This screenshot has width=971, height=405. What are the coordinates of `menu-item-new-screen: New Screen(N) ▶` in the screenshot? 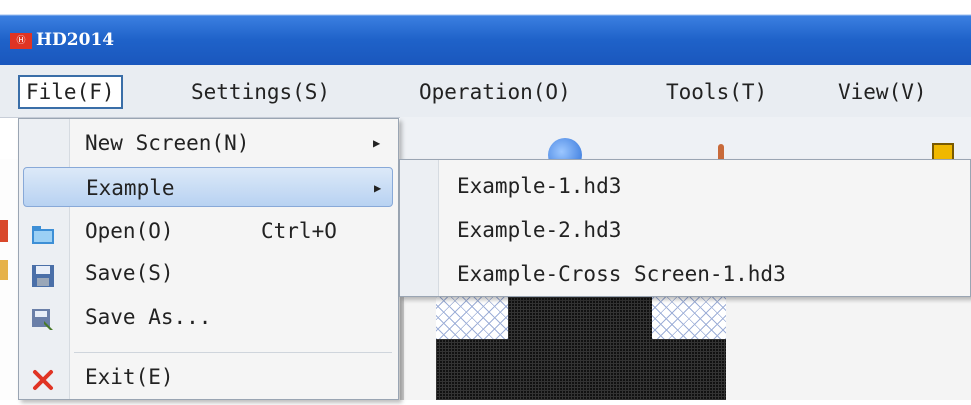 It's located at (208, 143).